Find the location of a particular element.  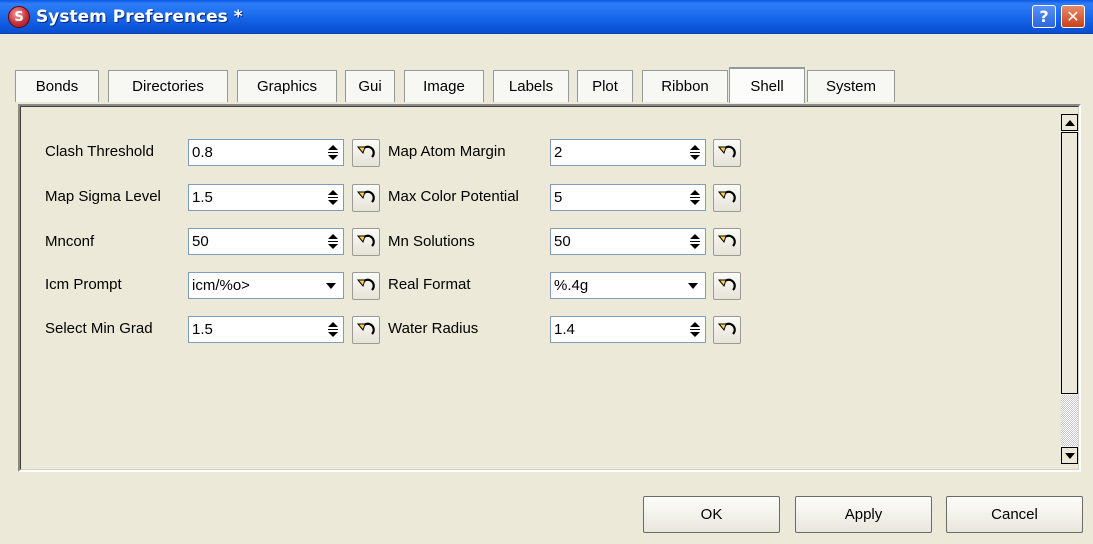

max-color-potential-value: 5 is located at coordinates (558, 197).